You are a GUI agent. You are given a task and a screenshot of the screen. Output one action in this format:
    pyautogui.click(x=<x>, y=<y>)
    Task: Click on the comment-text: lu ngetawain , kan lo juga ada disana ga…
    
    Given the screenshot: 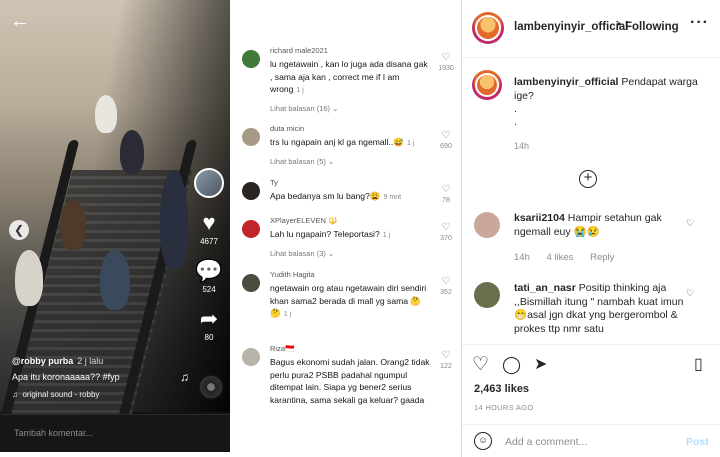 What is the action you would take?
    pyautogui.click(x=349, y=76)
    